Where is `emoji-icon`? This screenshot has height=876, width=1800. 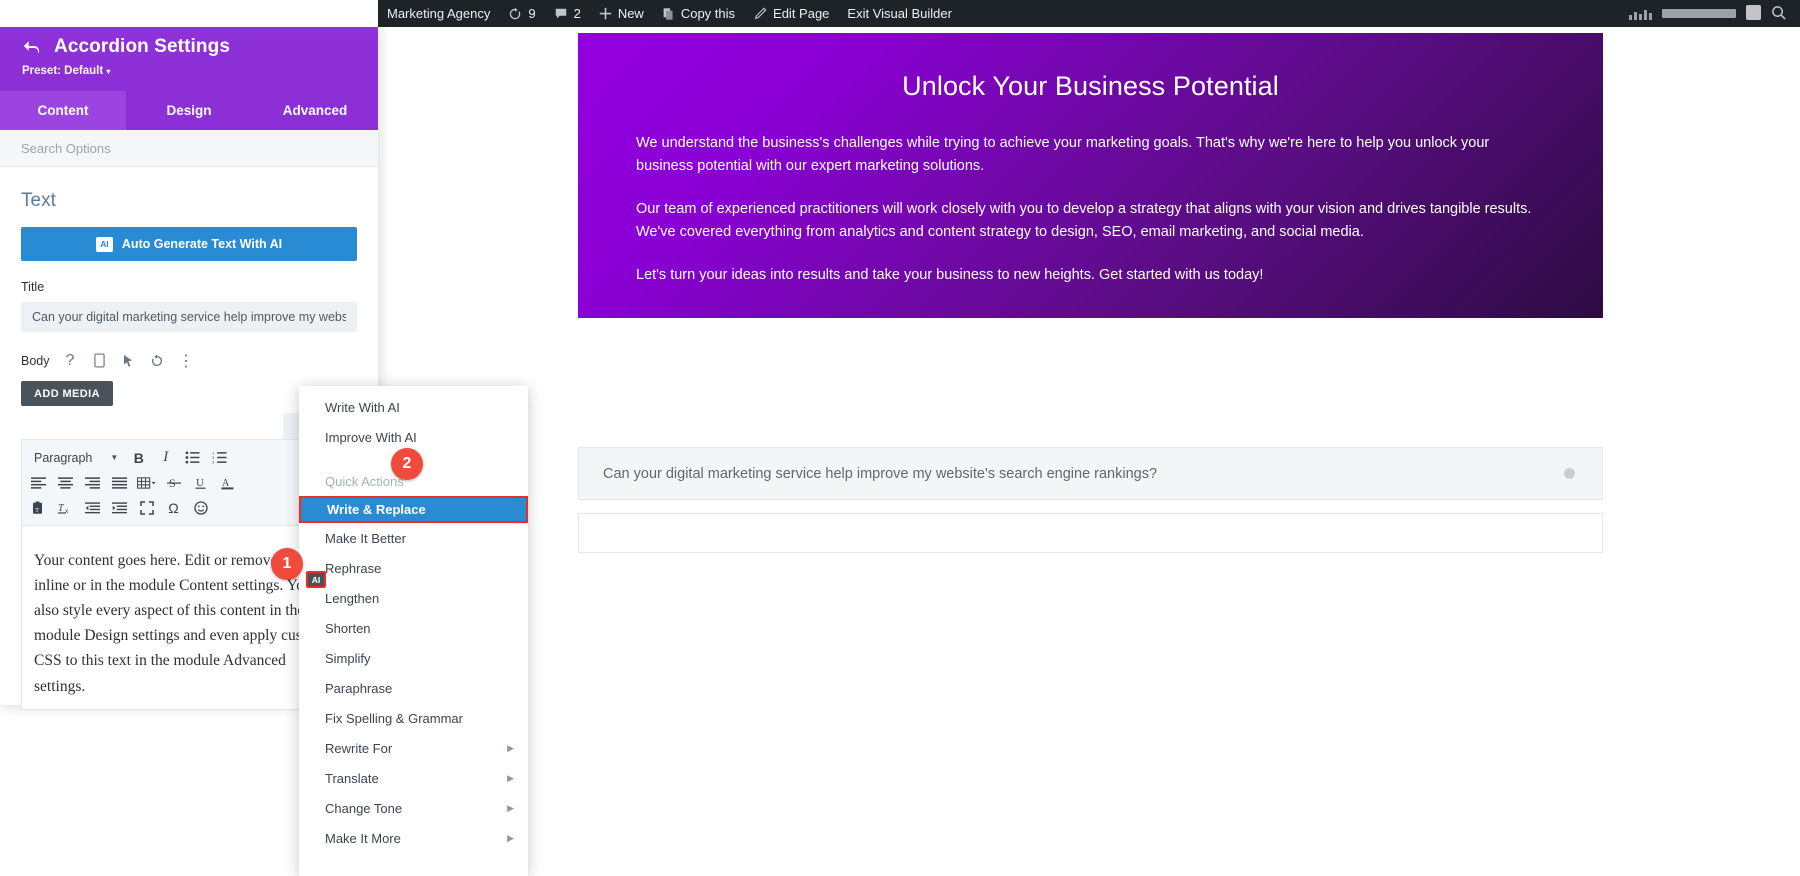 emoji-icon is located at coordinates (200, 507).